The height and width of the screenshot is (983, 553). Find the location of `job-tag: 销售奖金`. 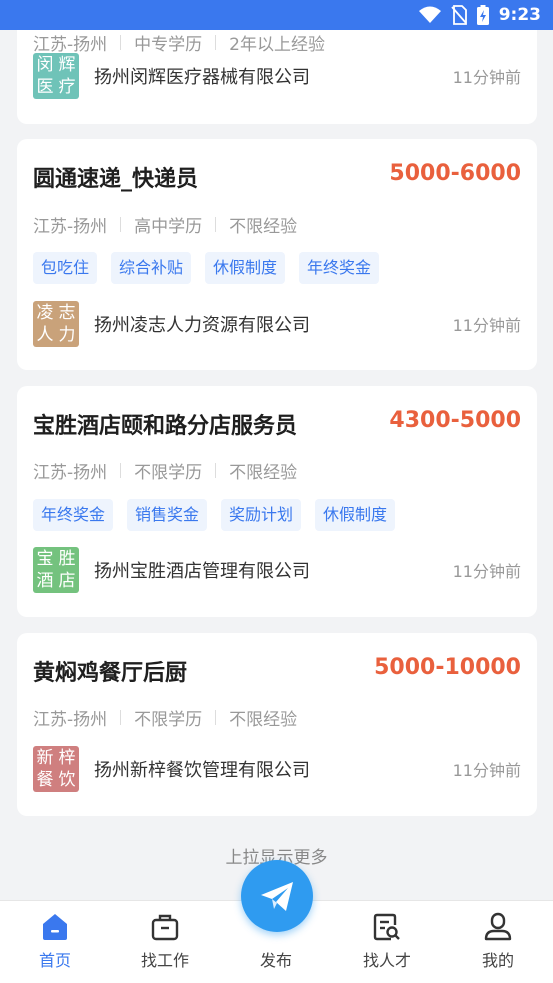

job-tag: 销售奖金 is located at coordinates (167, 515).